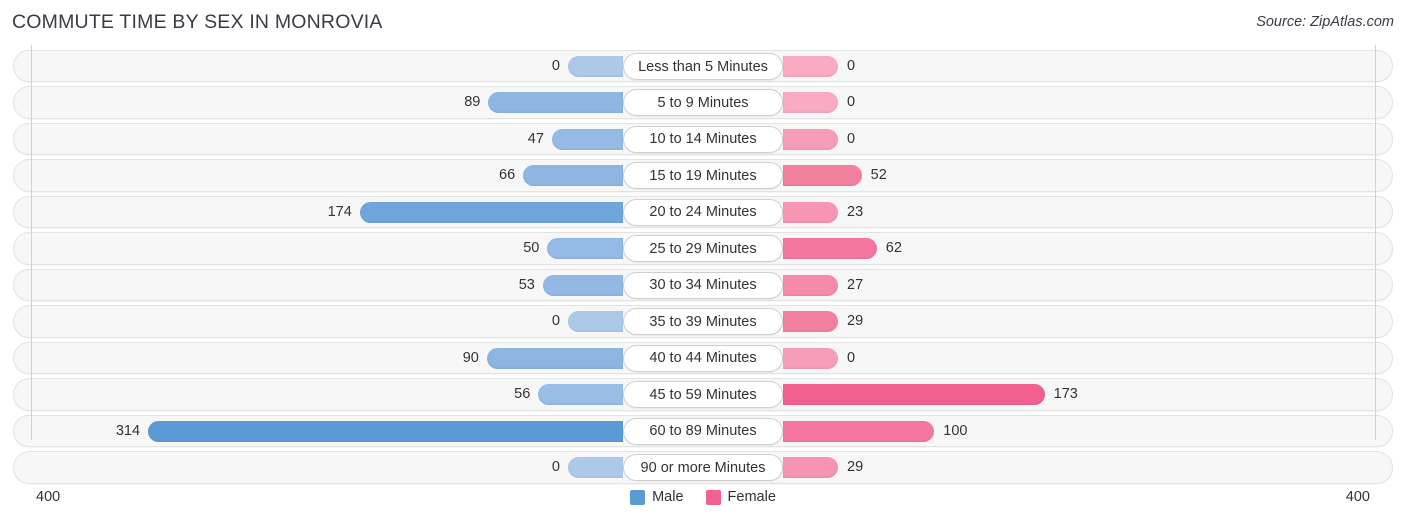  I want to click on category-label-pill: 20 to 24 Minutes, so click(703, 212).